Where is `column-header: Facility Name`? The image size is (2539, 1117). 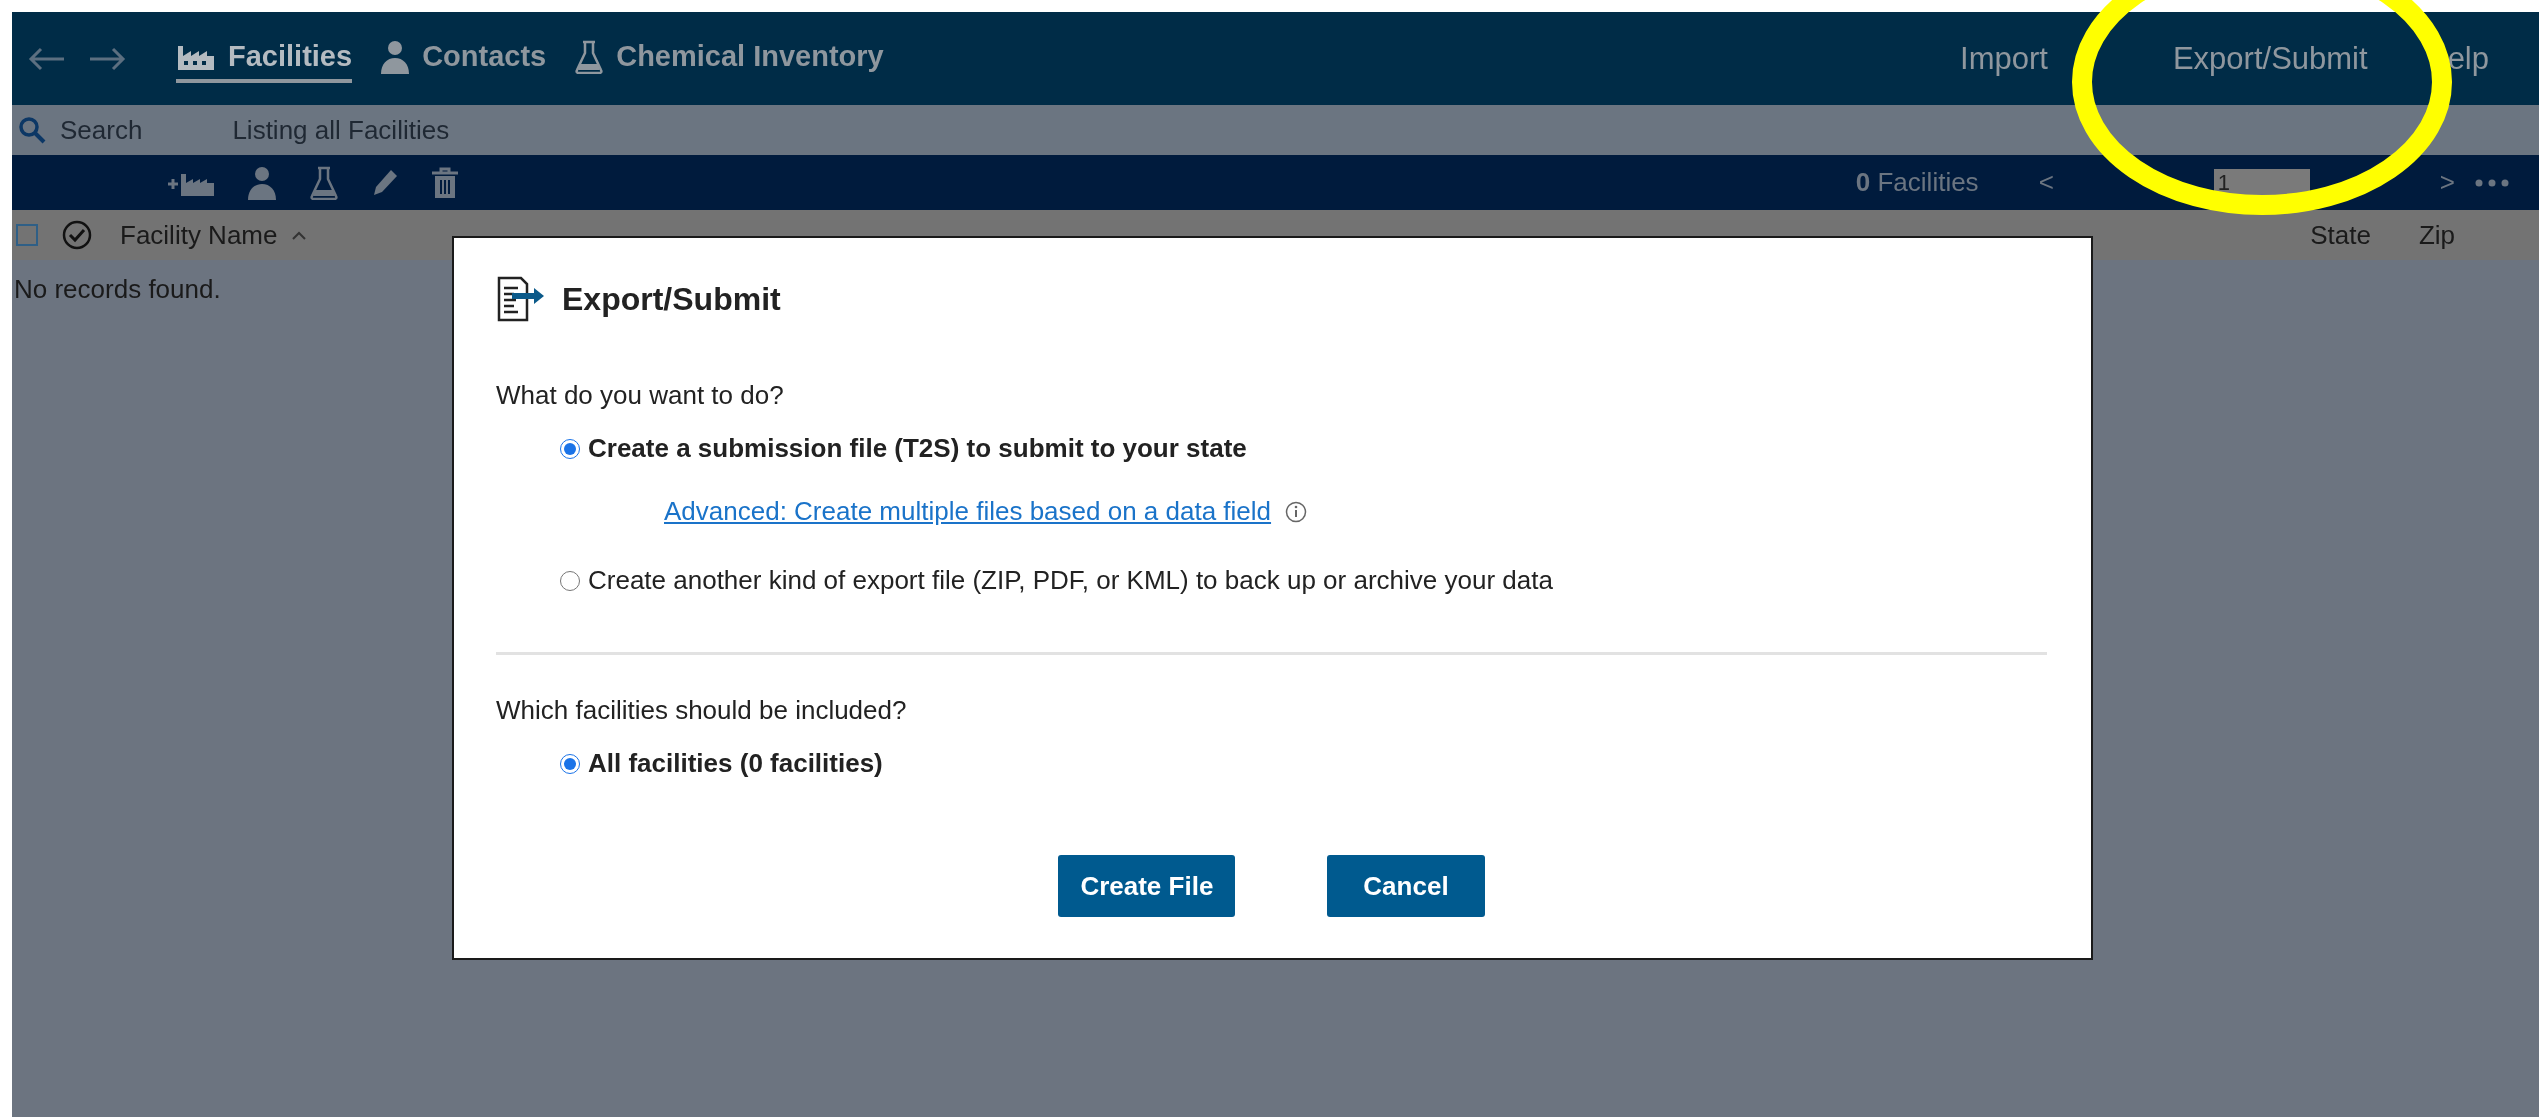
column-header: Facility Name is located at coordinates (214, 235).